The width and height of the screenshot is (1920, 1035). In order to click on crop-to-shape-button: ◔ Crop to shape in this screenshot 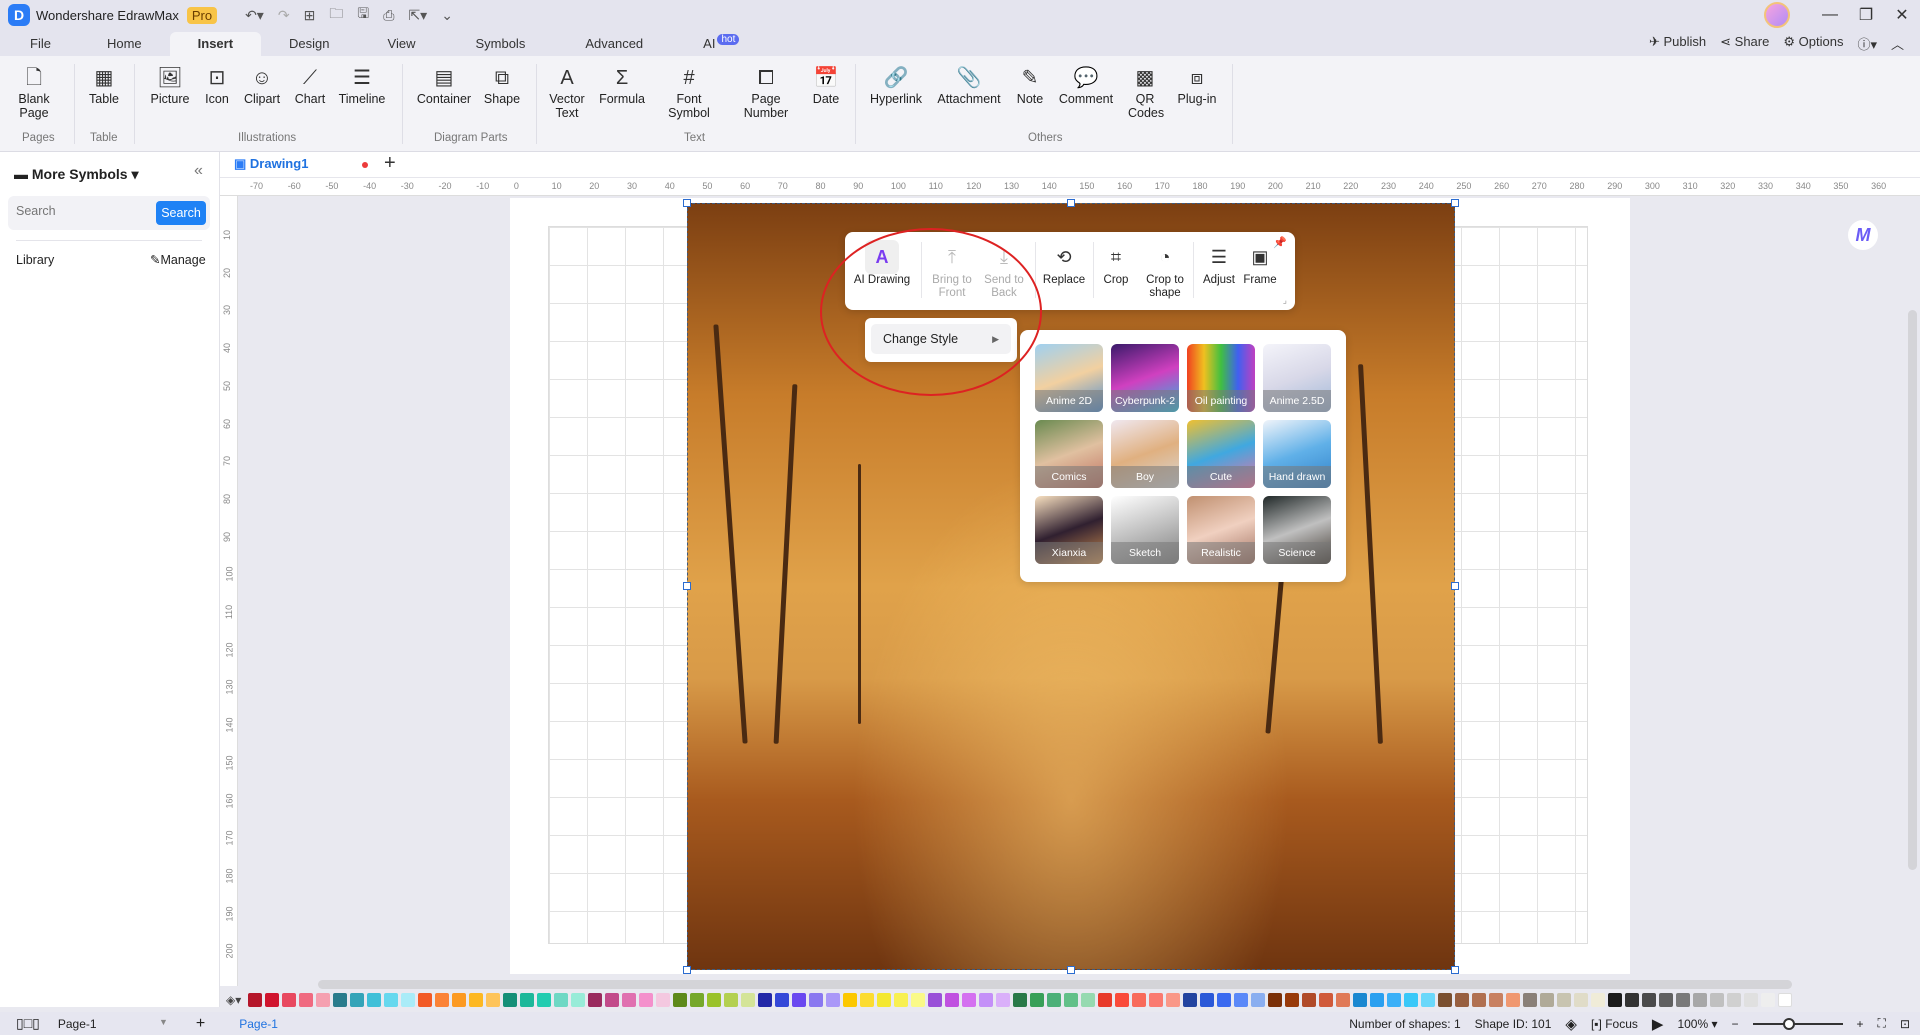, I will do `click(1165, 270)`.